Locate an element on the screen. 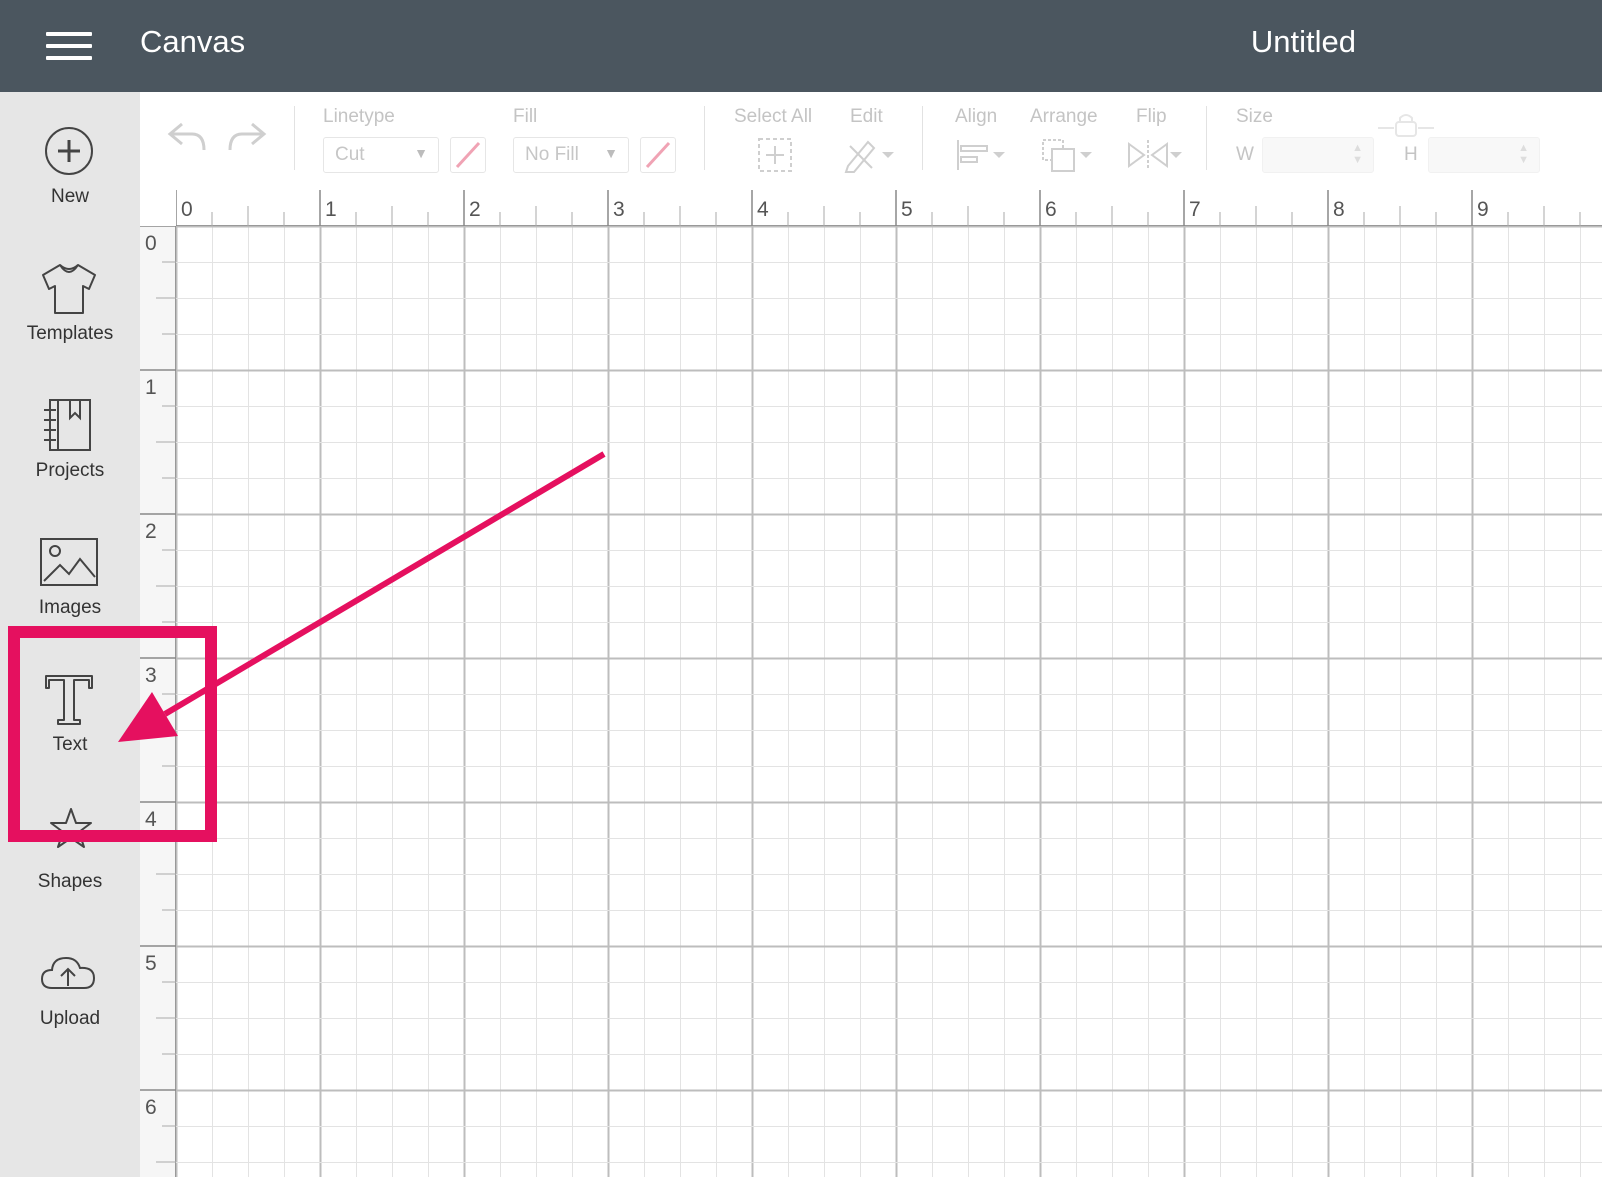  flip-icon is located at coordinates (1154, 155).